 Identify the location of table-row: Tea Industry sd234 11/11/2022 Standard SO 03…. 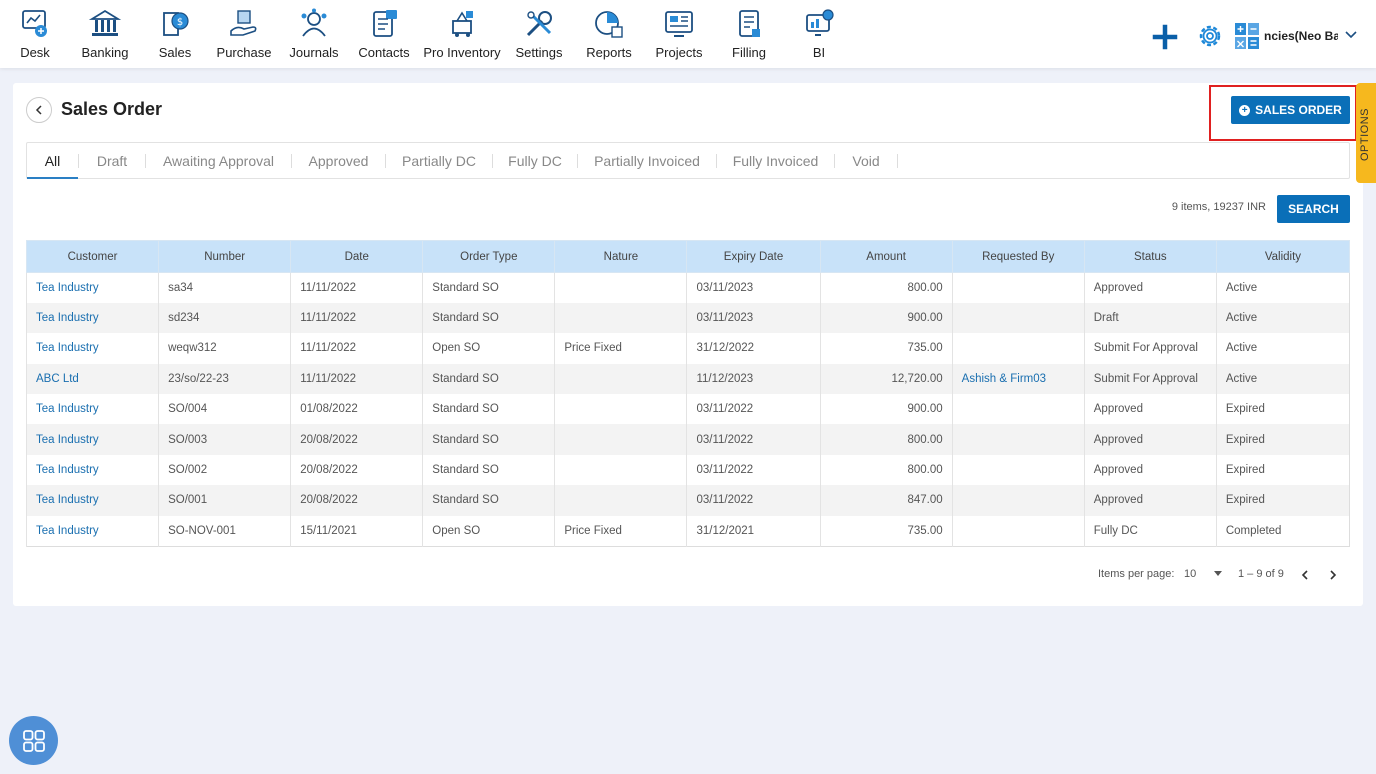
(687, 318).